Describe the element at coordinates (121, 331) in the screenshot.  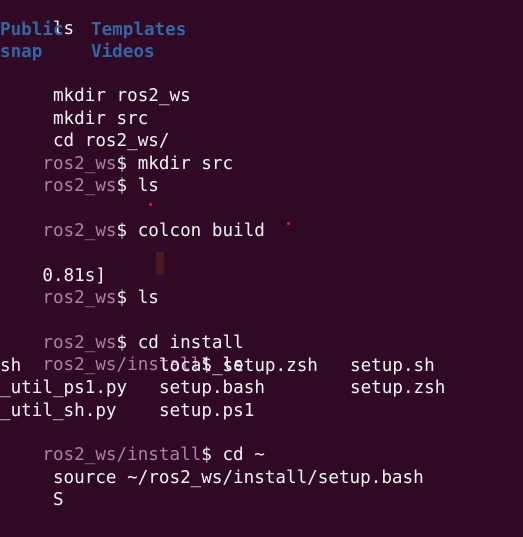
I see `prompt-line: ros2_ws$ cd install` at that location.